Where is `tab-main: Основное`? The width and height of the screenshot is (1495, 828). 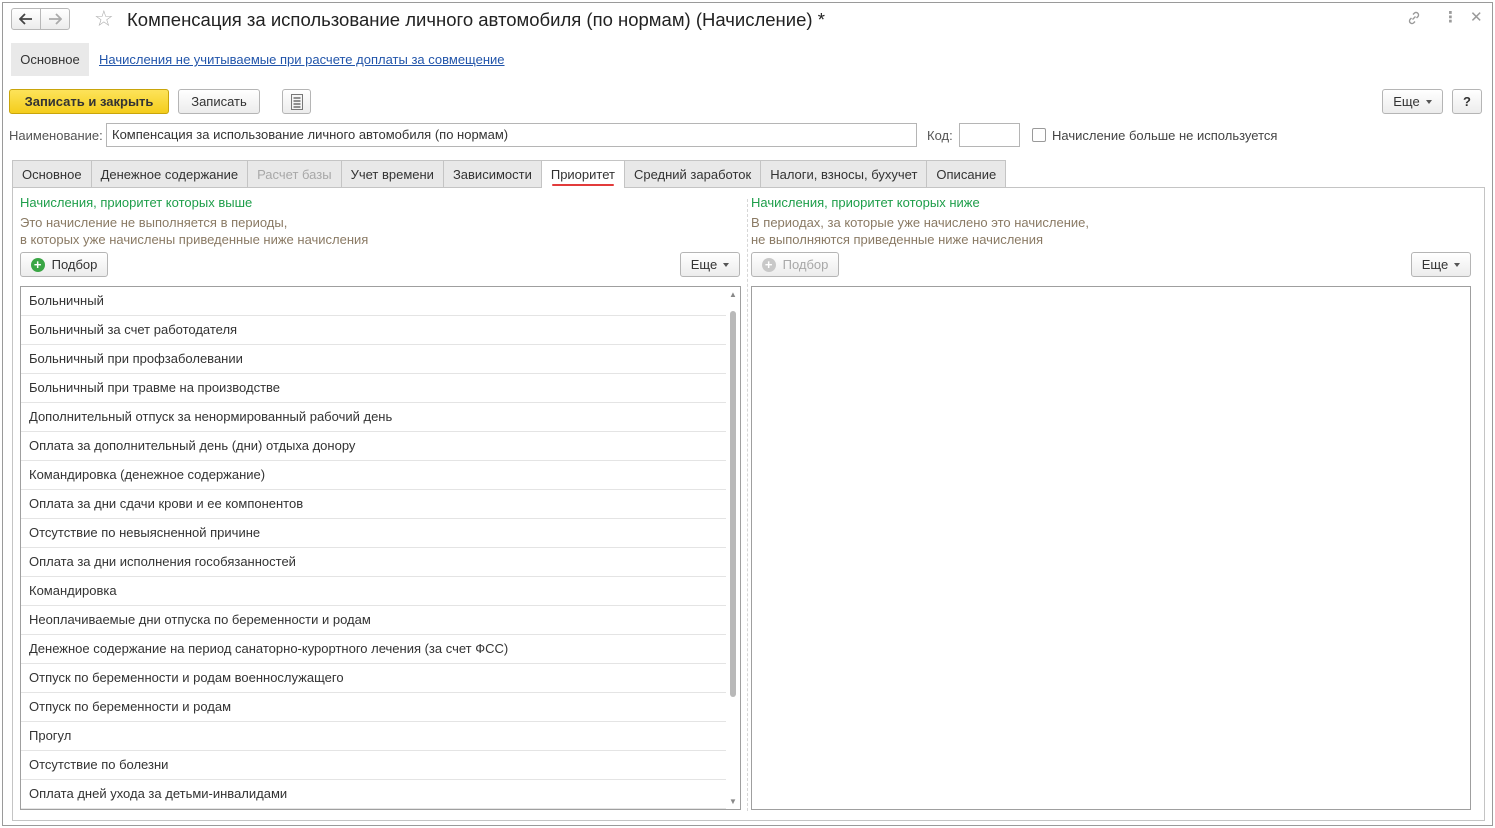 tab-main: Основное is located at coordinates (51, 173).